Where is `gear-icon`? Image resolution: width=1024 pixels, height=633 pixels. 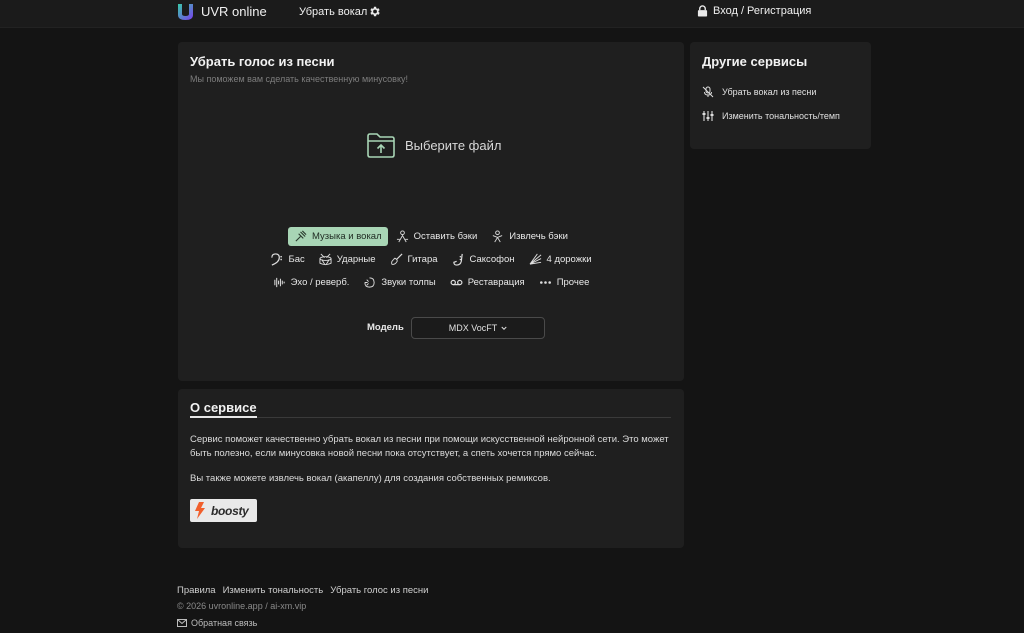
gear-icon is located at coordinates (374, 11).